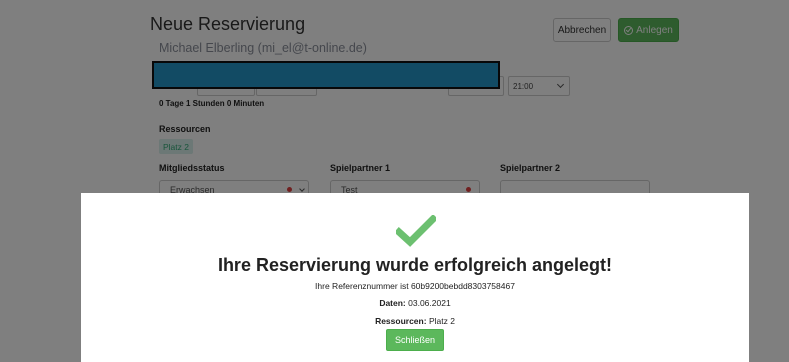 This screenshot has width=789, height=362. What do you see at coordinates (392, 303) in the screenshot?
I see `date-label: Daten:` at bounding box center [392, 303].